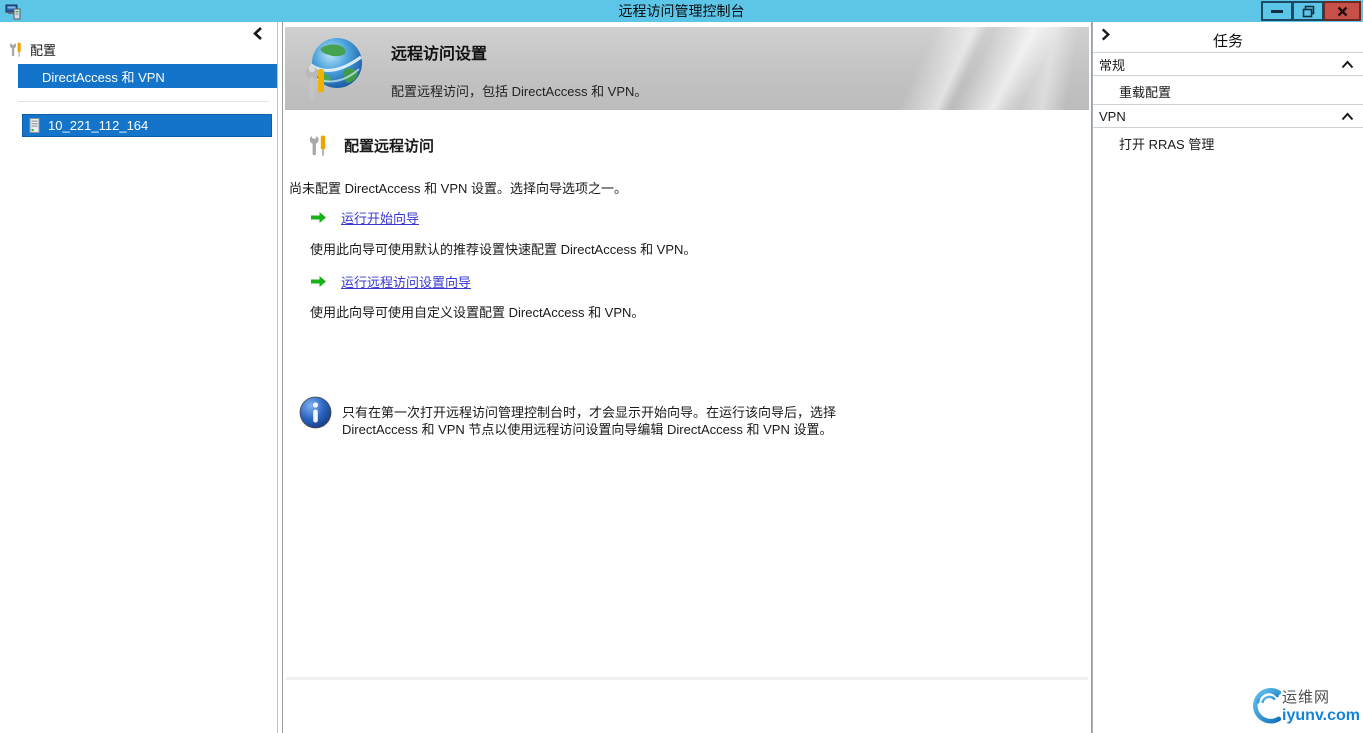  Describe the element at coordinates (315, 412) in the screenshot. I see `info-icon` at that location.